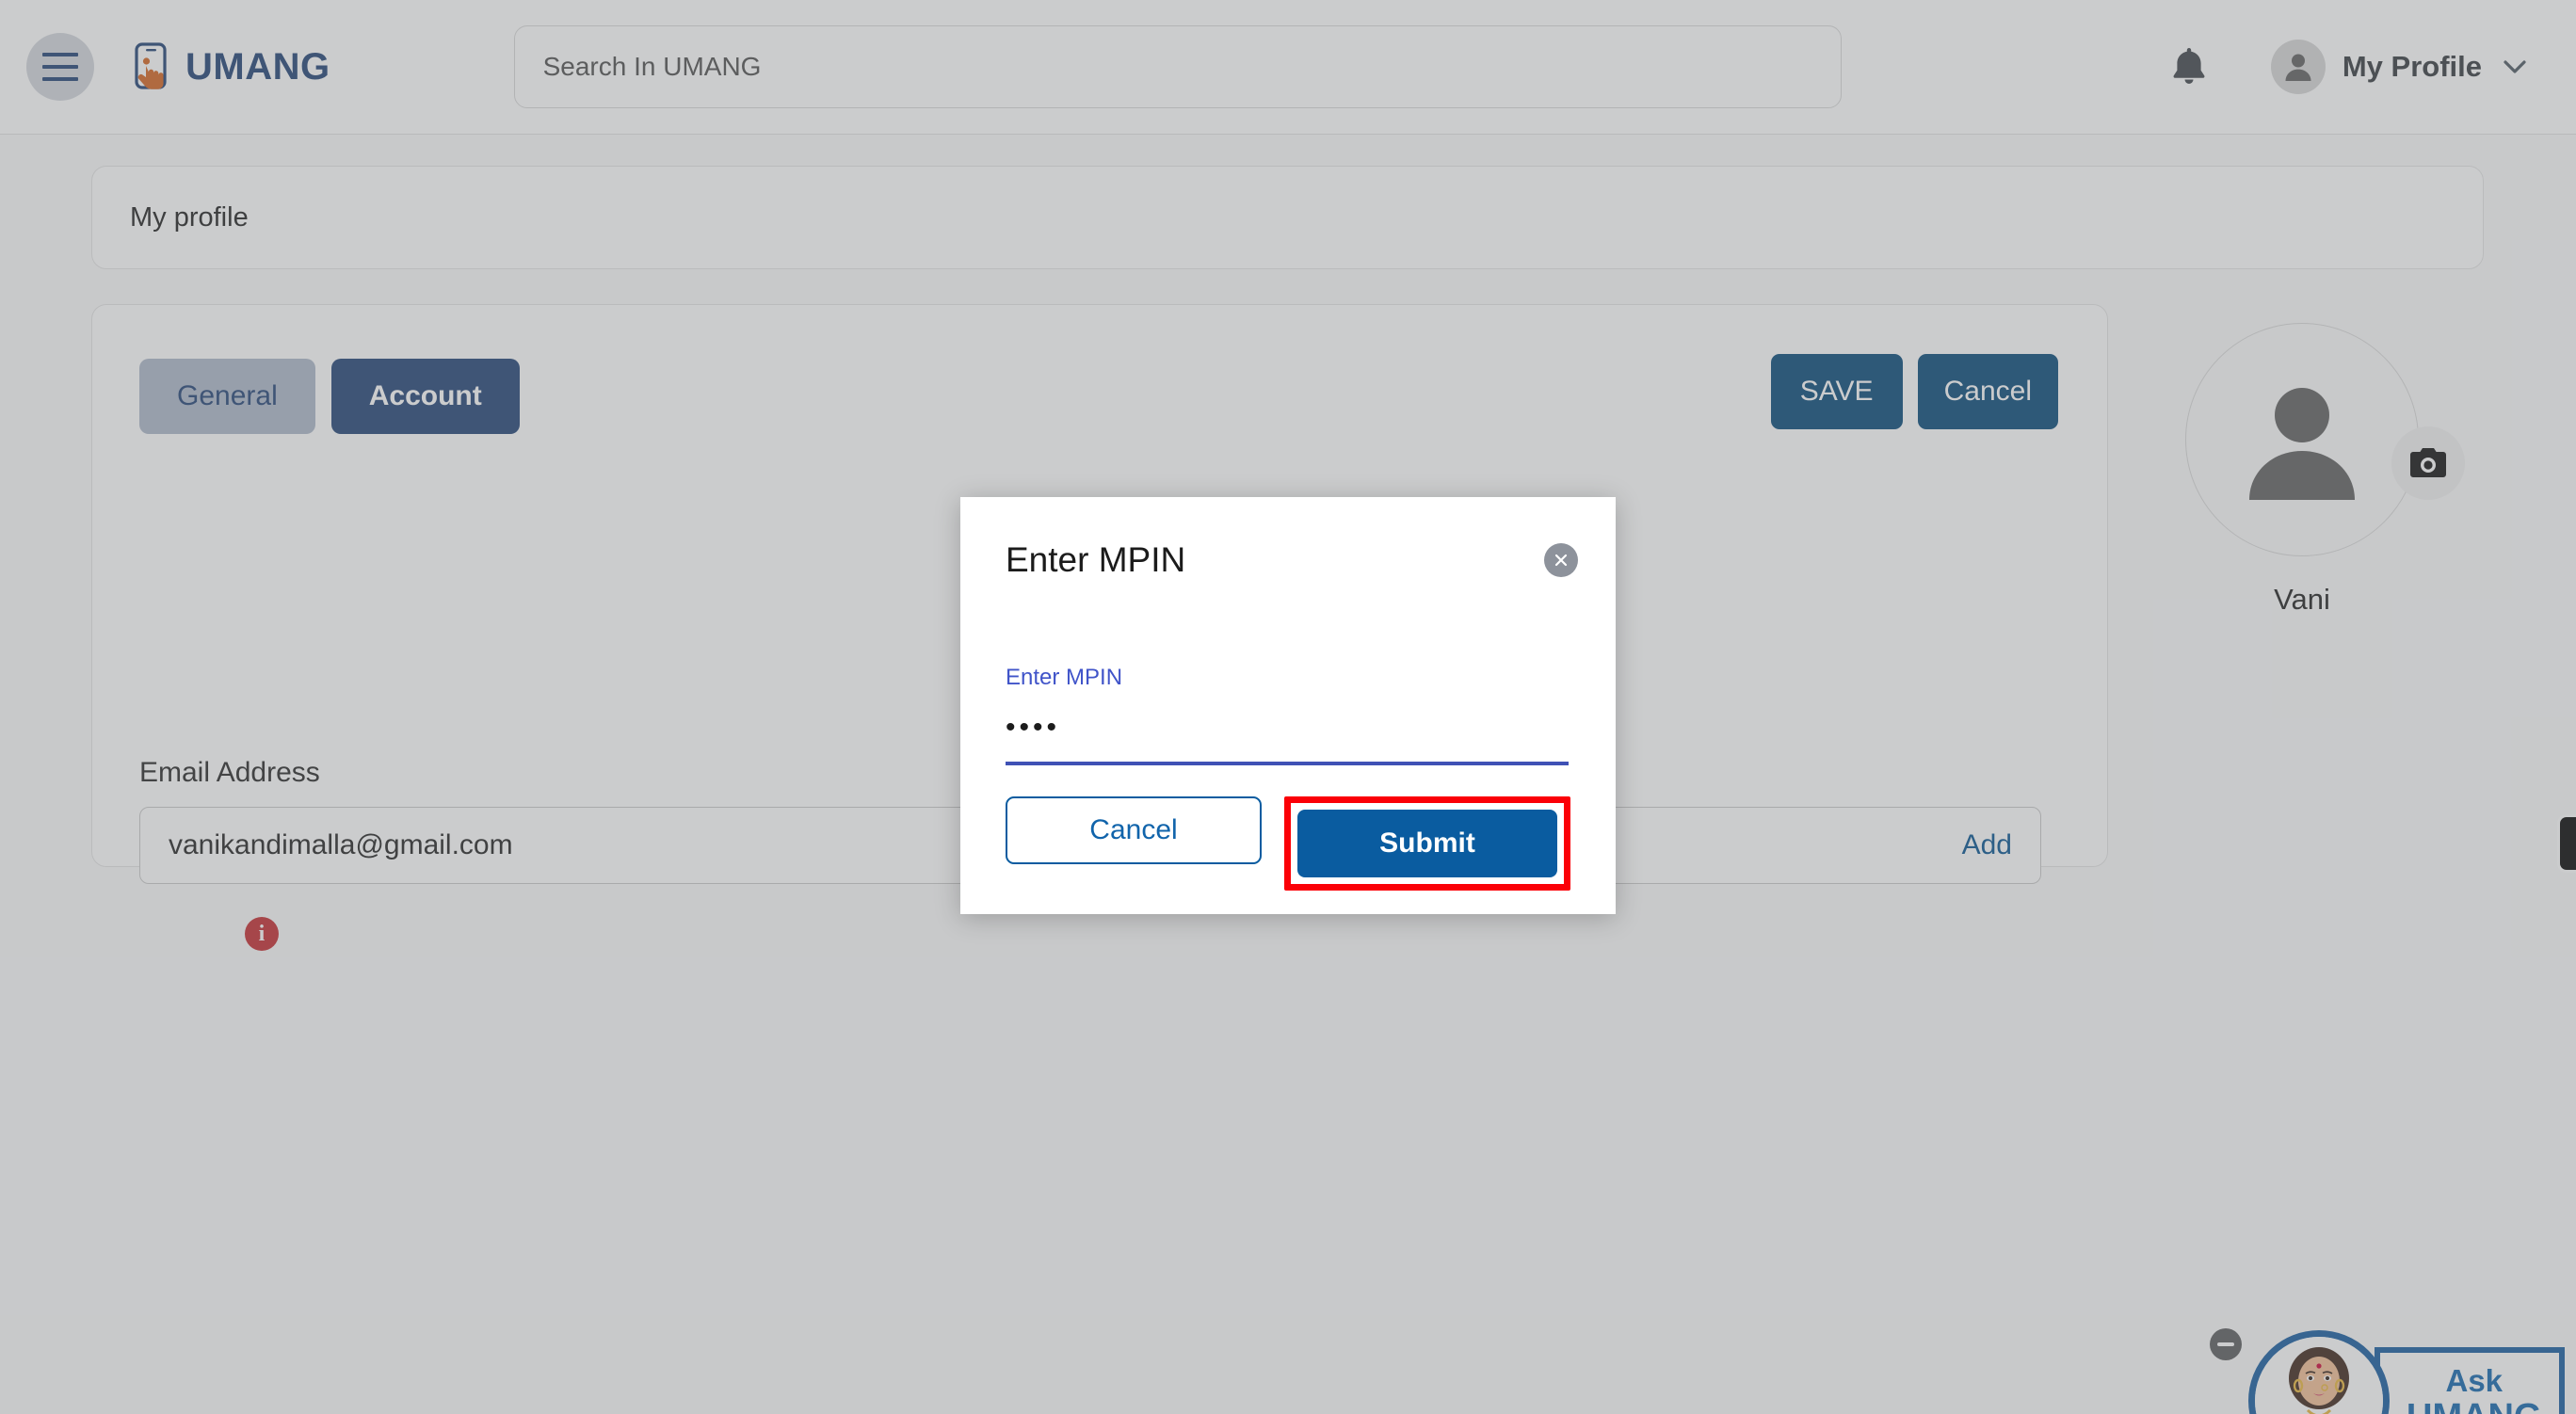  I want to click on dialog-title: Enter MPIN, so click(1096, 559).